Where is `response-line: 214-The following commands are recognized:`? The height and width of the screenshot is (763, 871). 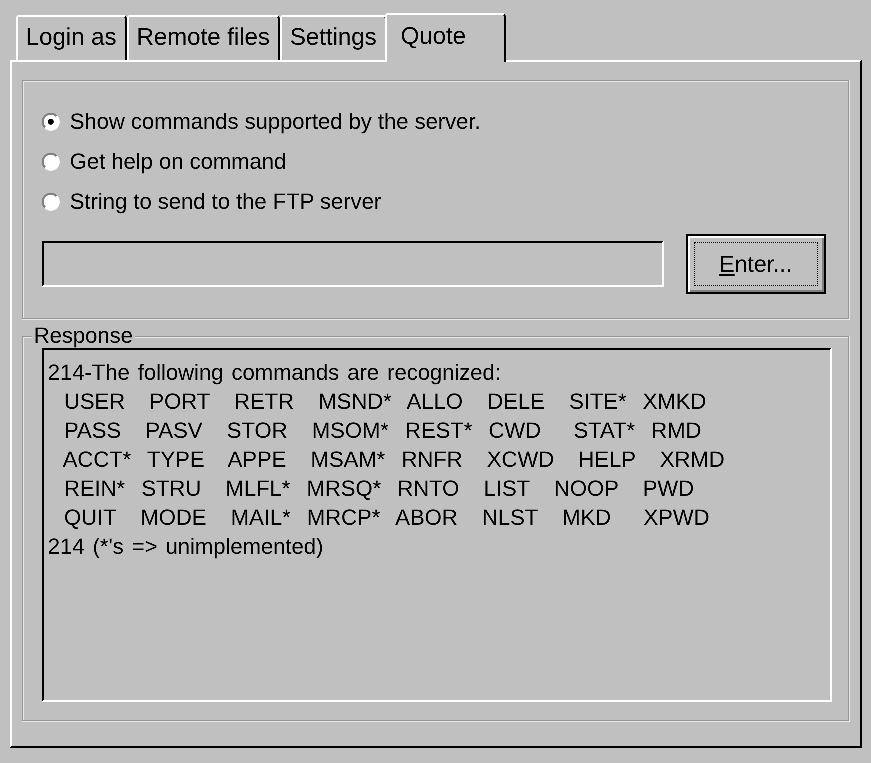 response-line: 214-The following commands are recognized: is located at coordinates (275, 373).